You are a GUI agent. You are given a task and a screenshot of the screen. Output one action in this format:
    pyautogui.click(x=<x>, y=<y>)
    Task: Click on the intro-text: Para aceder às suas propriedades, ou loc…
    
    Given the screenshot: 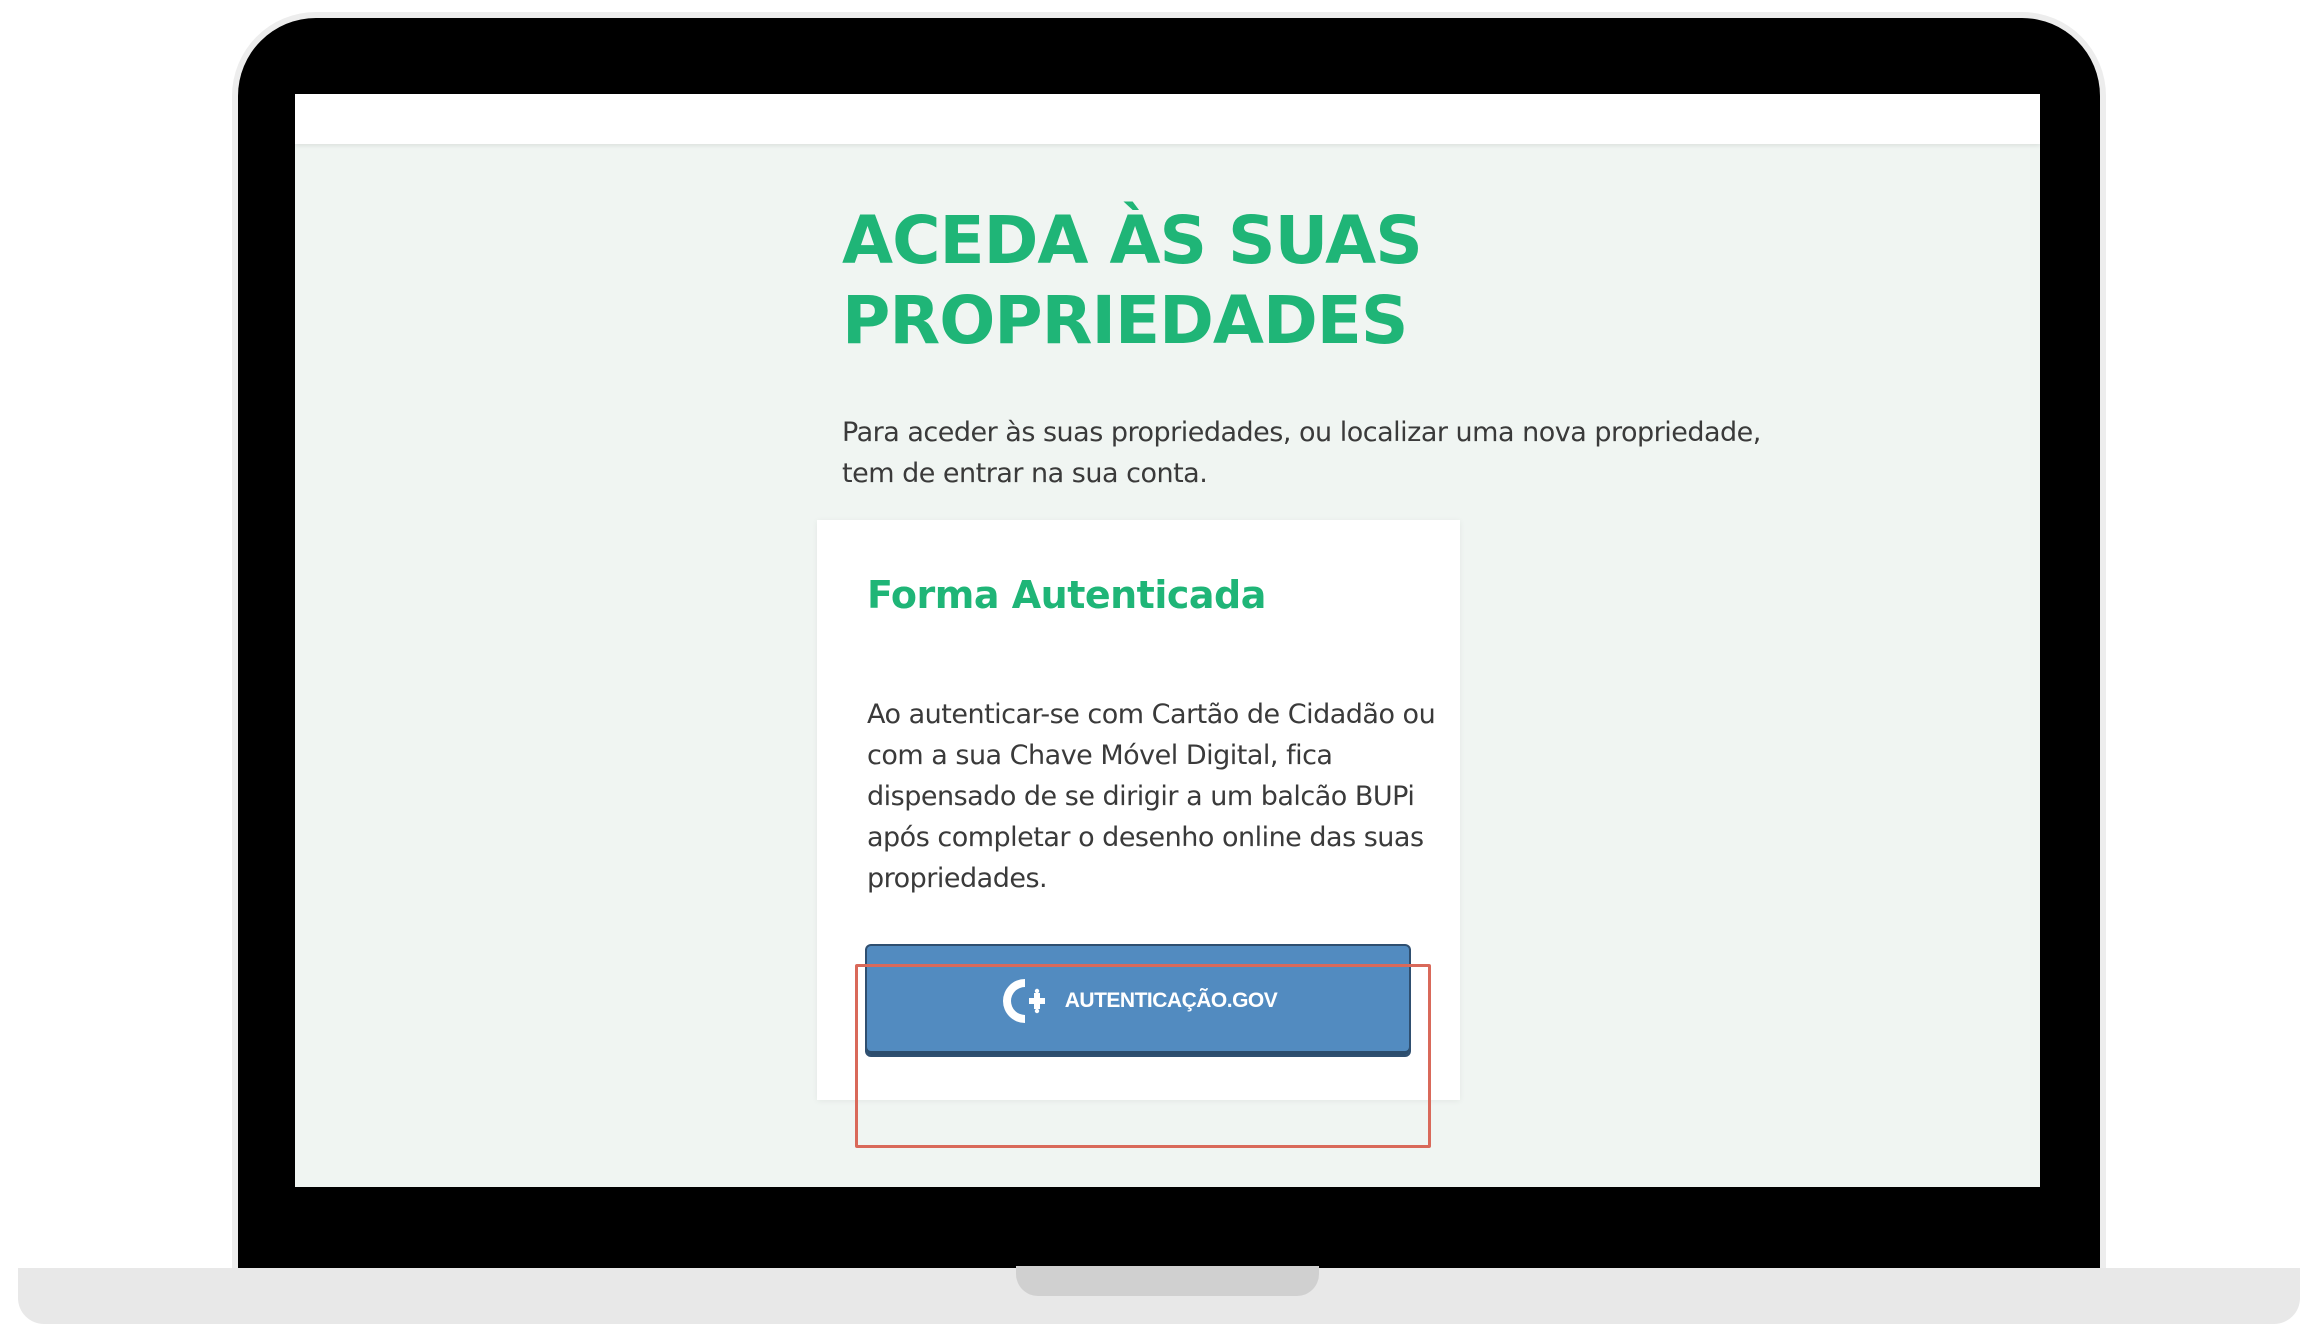 What is the action you would take?
    pyautogui.click(x=1301, y=453)
    